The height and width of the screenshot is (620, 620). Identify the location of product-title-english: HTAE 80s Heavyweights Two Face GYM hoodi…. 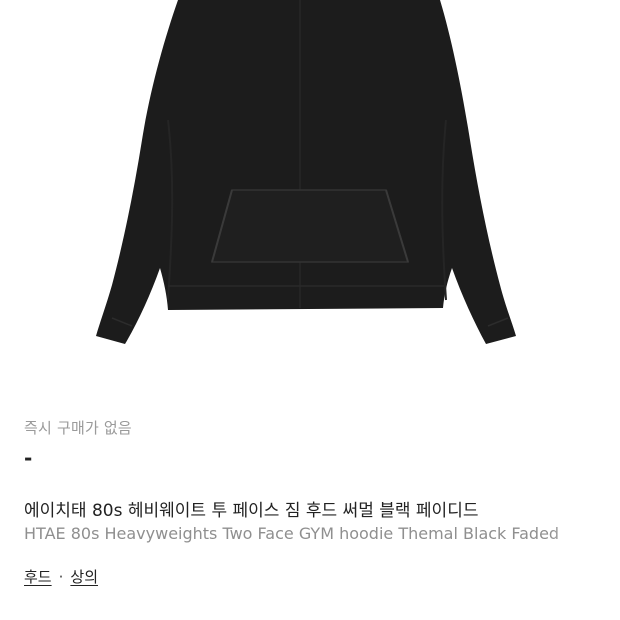
(292, 533).